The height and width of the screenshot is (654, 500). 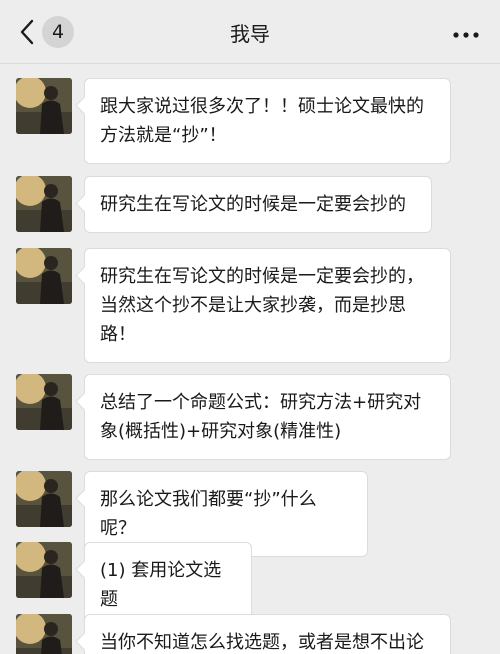 I want to click on message-row: 研究生在写论文的时候是一定要会抄的, so click(x=224, y=204).